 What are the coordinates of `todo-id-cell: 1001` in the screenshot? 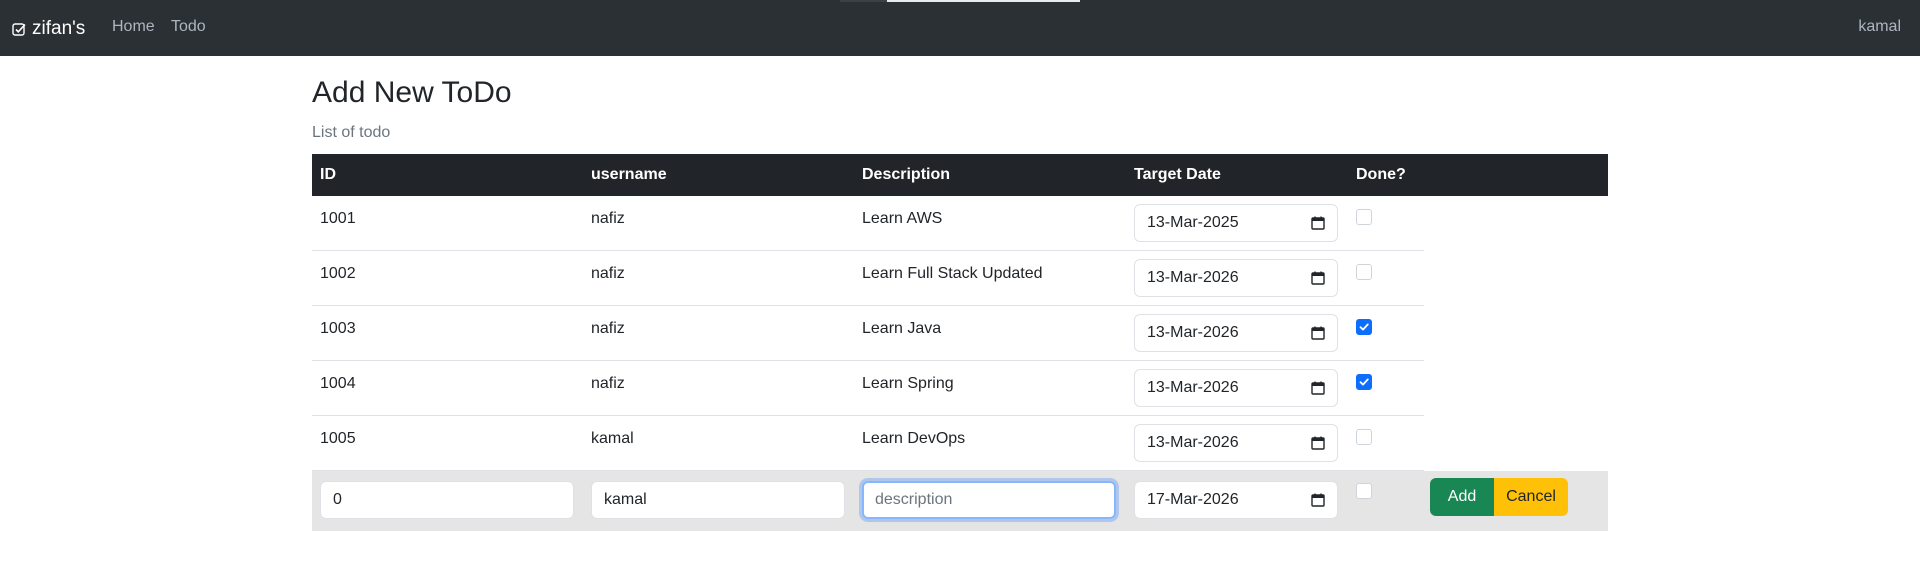 It's located at (338, 218).